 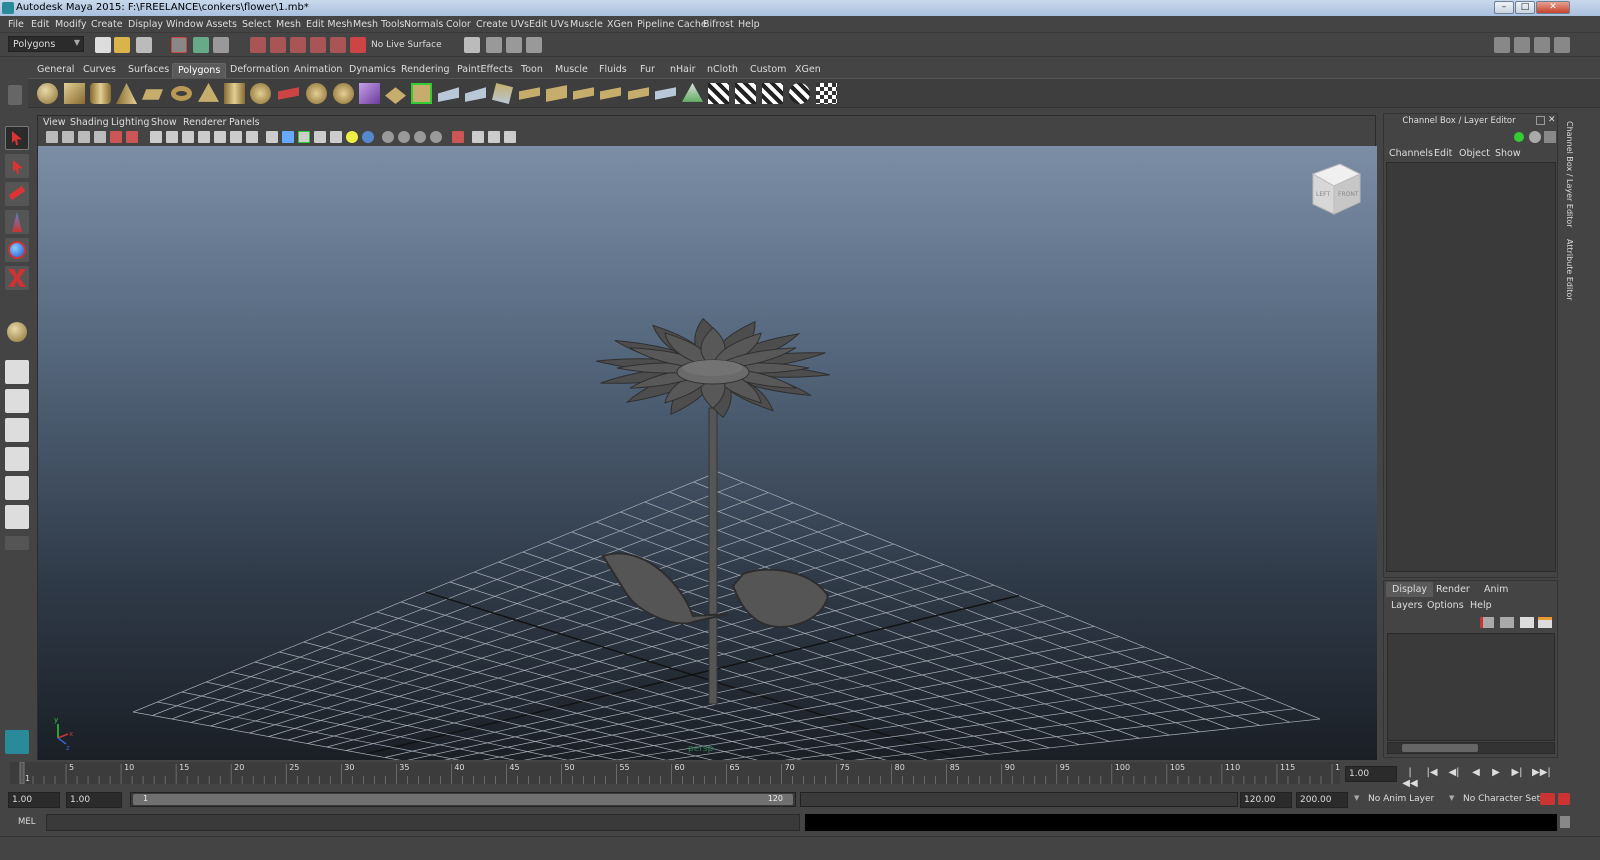 I want to click on tab-custom: Custom, so click(x=768, y=70).